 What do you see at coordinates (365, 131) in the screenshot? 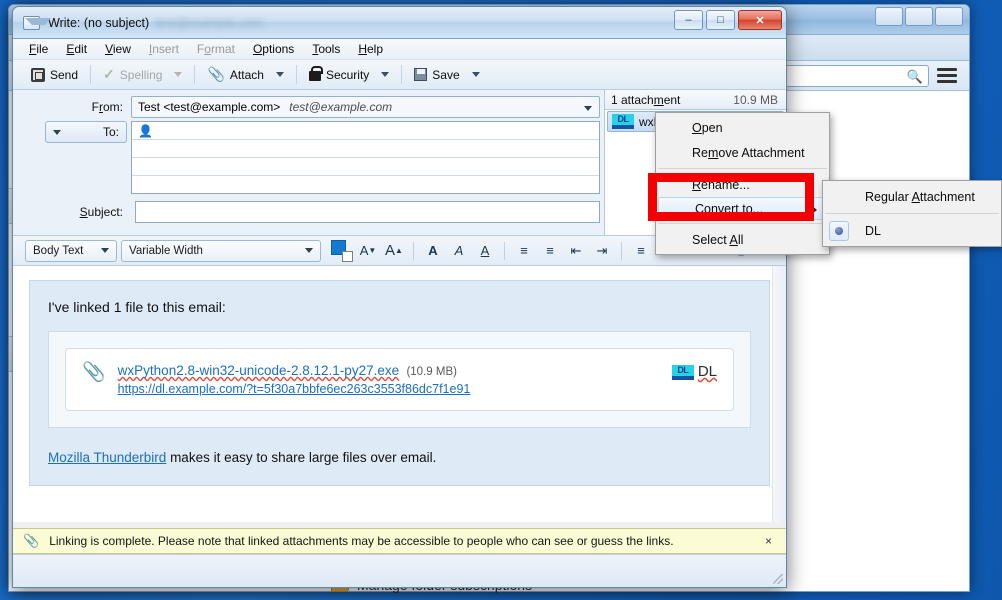
I see `to-input-line-1: 👤` at bounding box center [365, 131].